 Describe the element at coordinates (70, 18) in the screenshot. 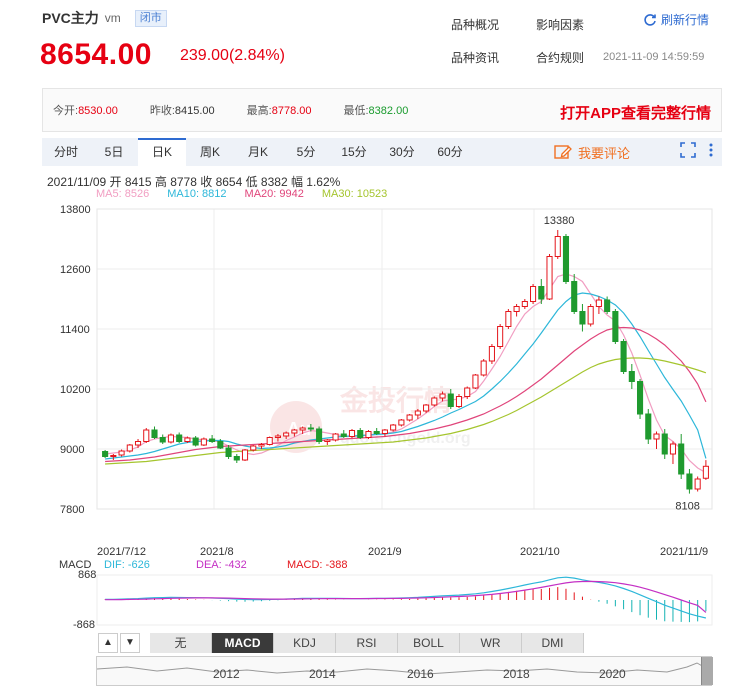

I see `contract-name: PVC主力` at that location.